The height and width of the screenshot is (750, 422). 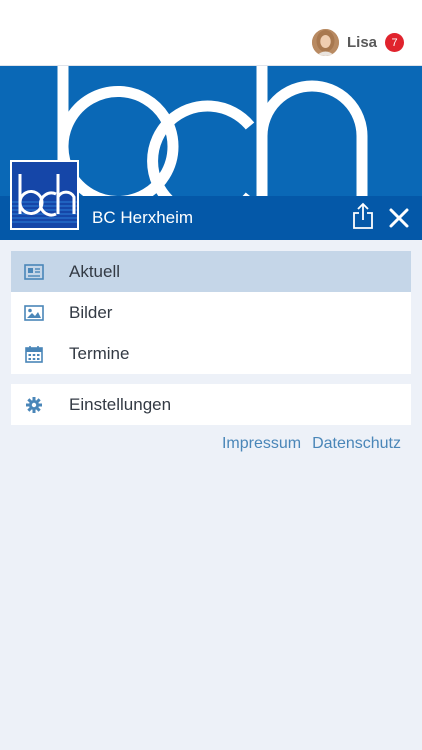 I want to click on footer-links: Impressum Datenschutz, so click(x=311, y=444).